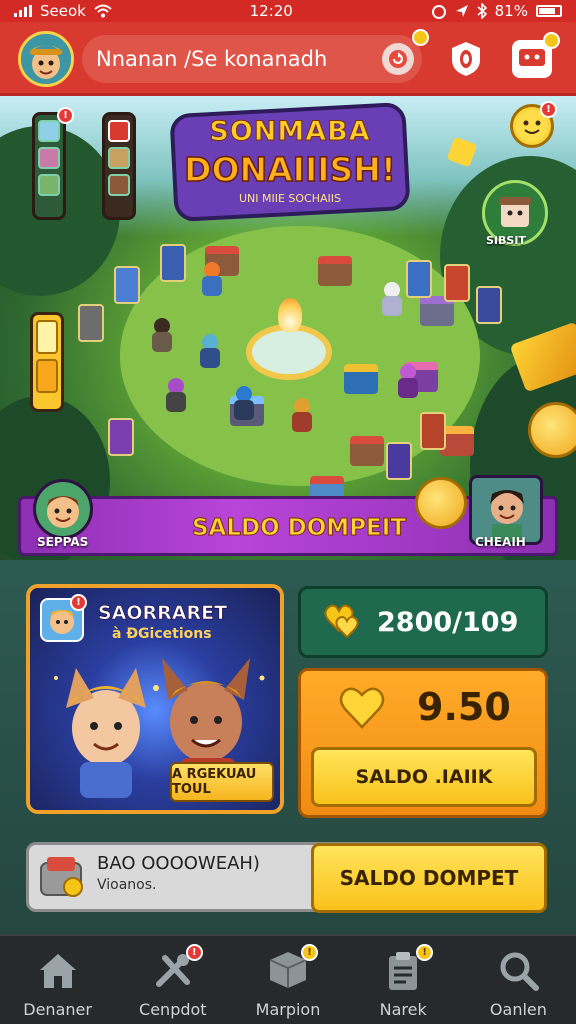  I want to click on coin-counter: 9.50 SALDO .IAIIK, so click(423, 743).